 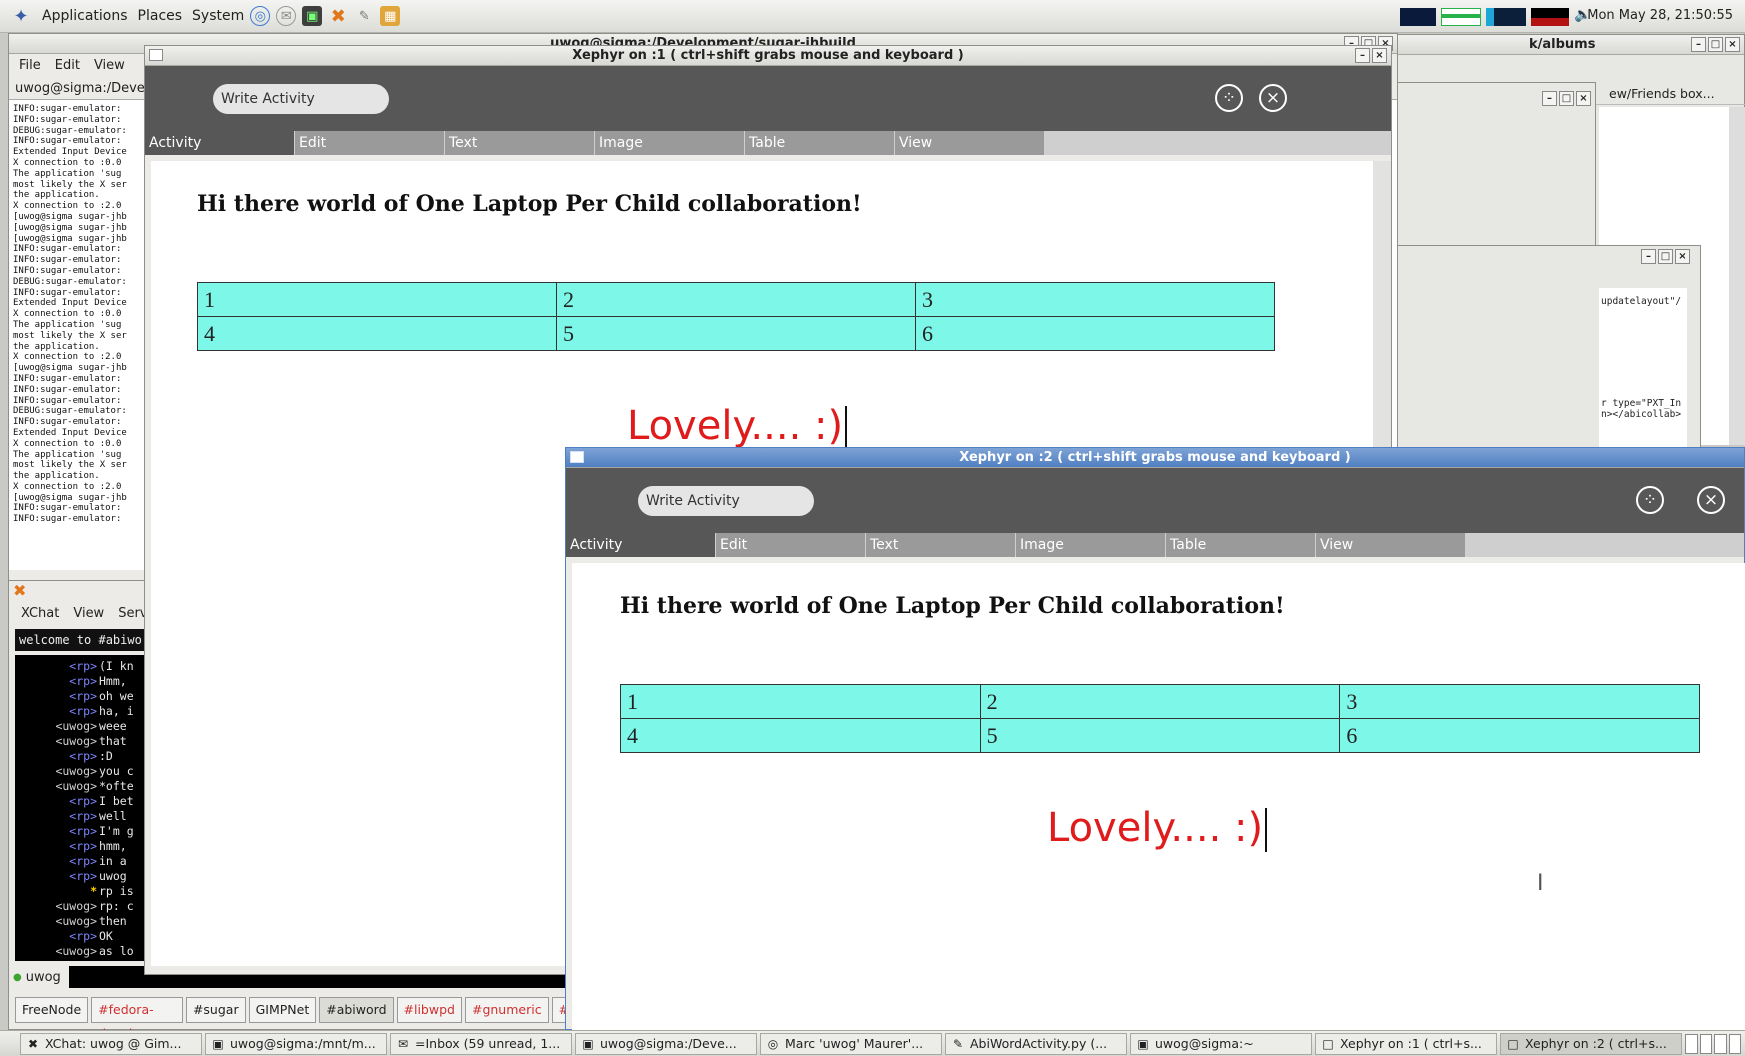 What do you see at coordinates (364, 16) in the screenshot?
I see `editor-launcher-icon: ✎` at bounding box center [364, 16].